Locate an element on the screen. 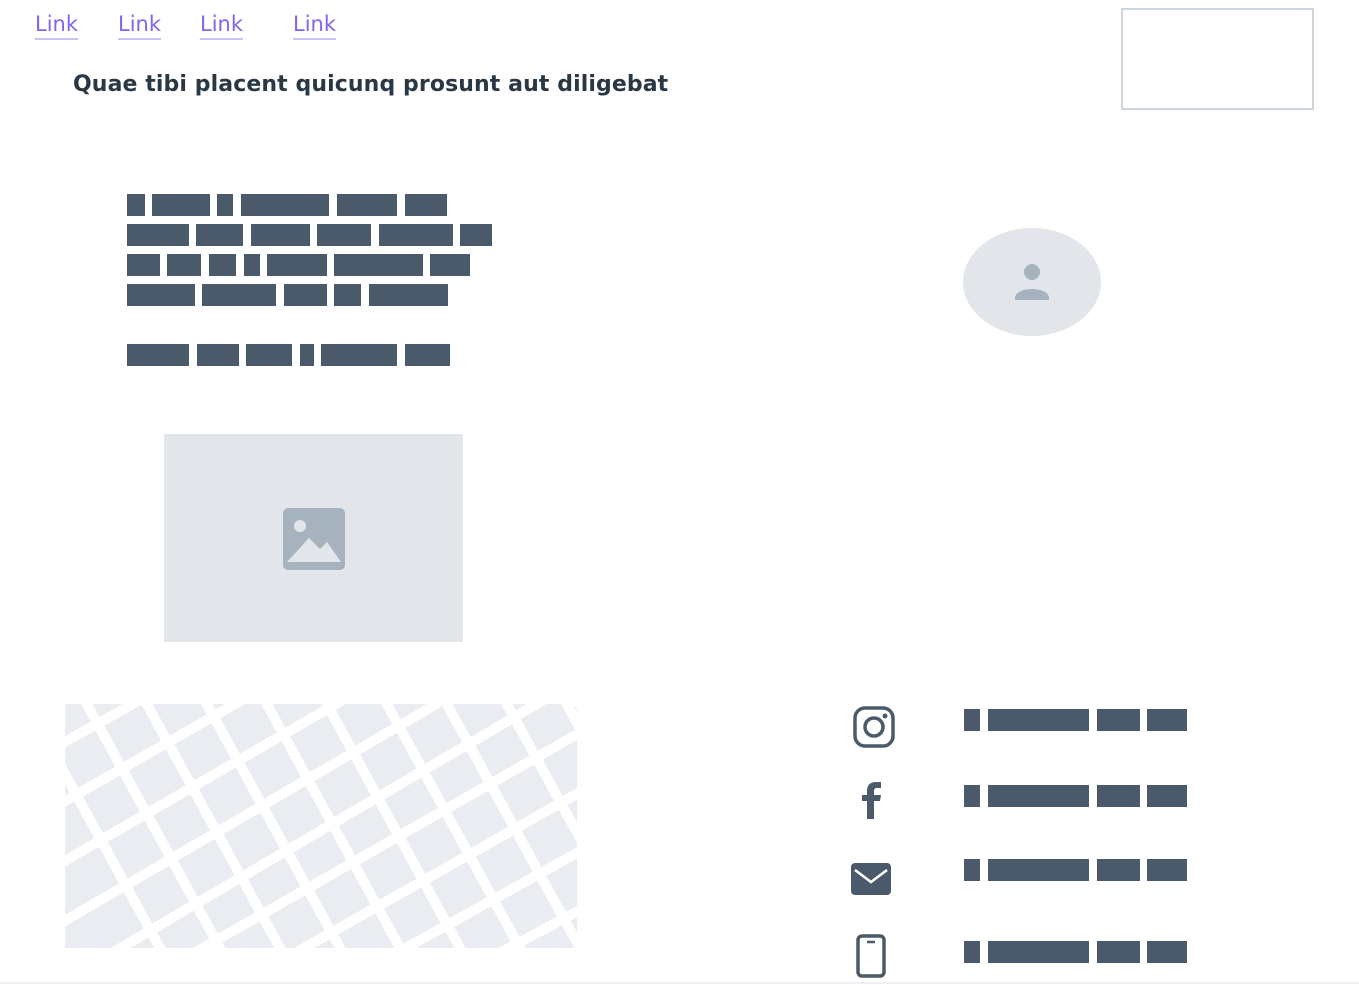  image-placeholder is located at coordinates (313, 538).